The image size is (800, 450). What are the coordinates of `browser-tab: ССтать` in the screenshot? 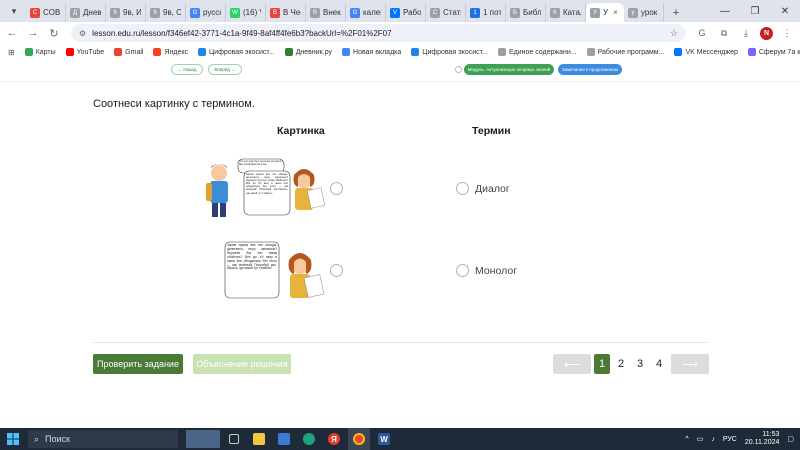 It's located at (446, 12).